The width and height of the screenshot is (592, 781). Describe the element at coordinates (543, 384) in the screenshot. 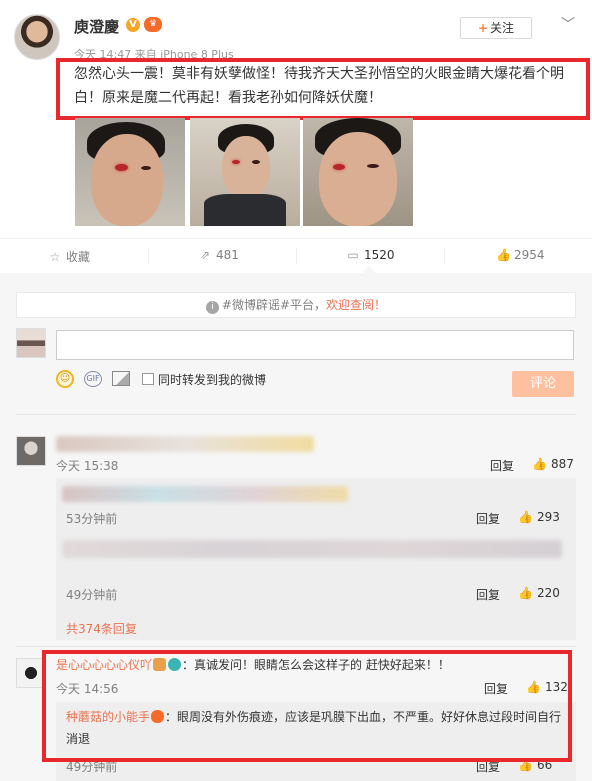

I see `submit-comment-button: 评论` at that location.